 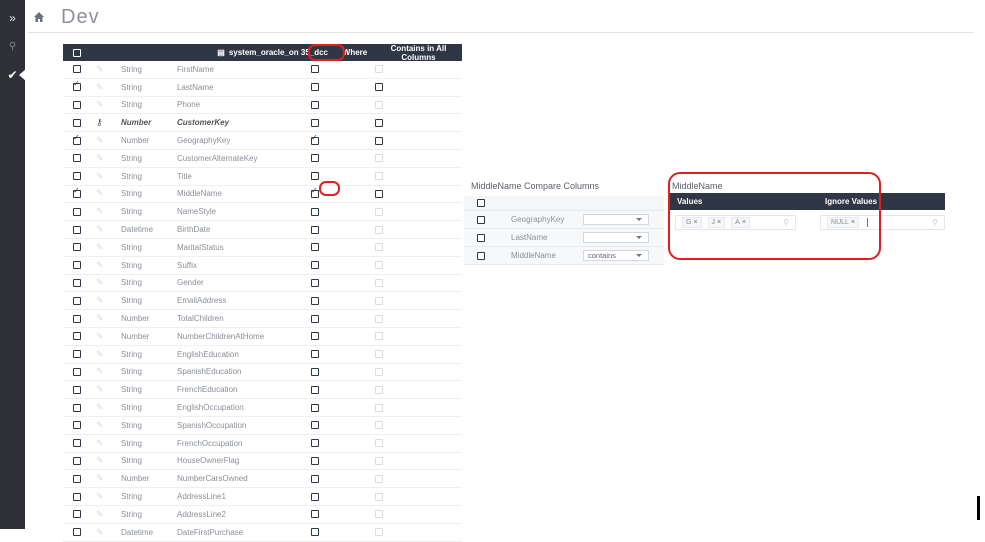 What do you see at coordinates (882, 222) in the screenshot?
I see `ignore-values-input: NULL × ⚲` at bounding box center [882, 222].